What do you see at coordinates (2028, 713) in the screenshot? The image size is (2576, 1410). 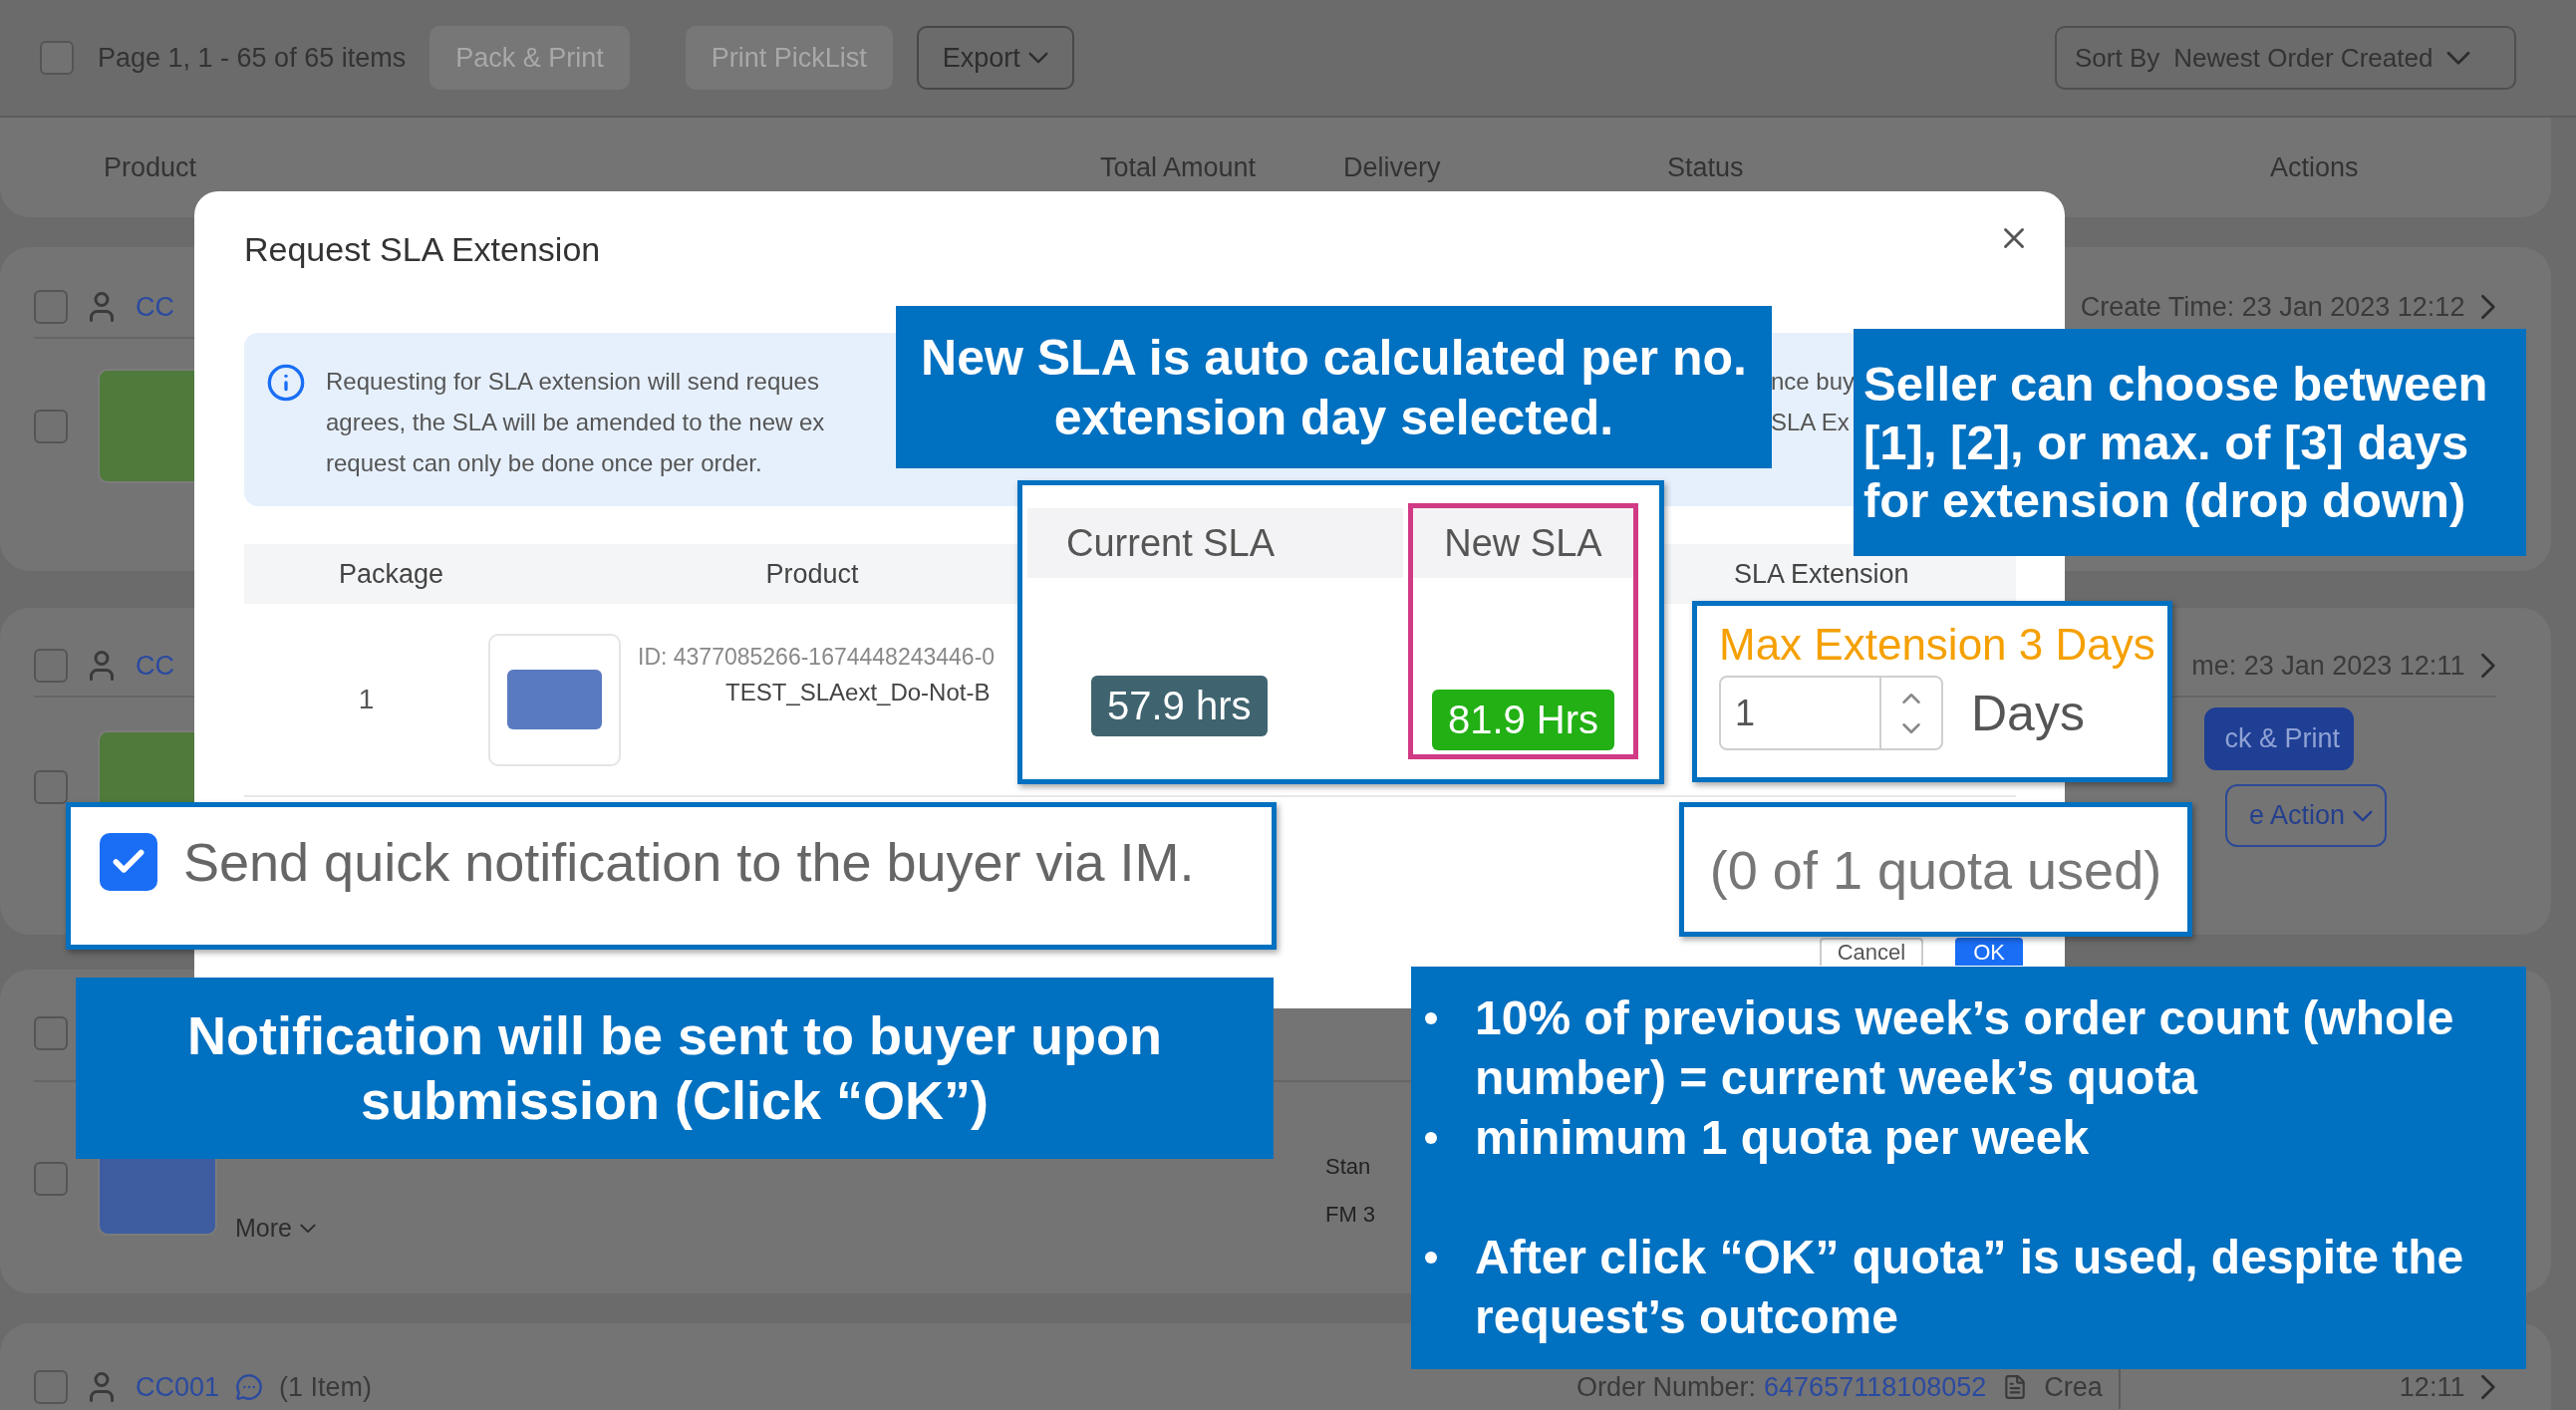 I see `days-unit: Days` at bounding box center [2028, 713].